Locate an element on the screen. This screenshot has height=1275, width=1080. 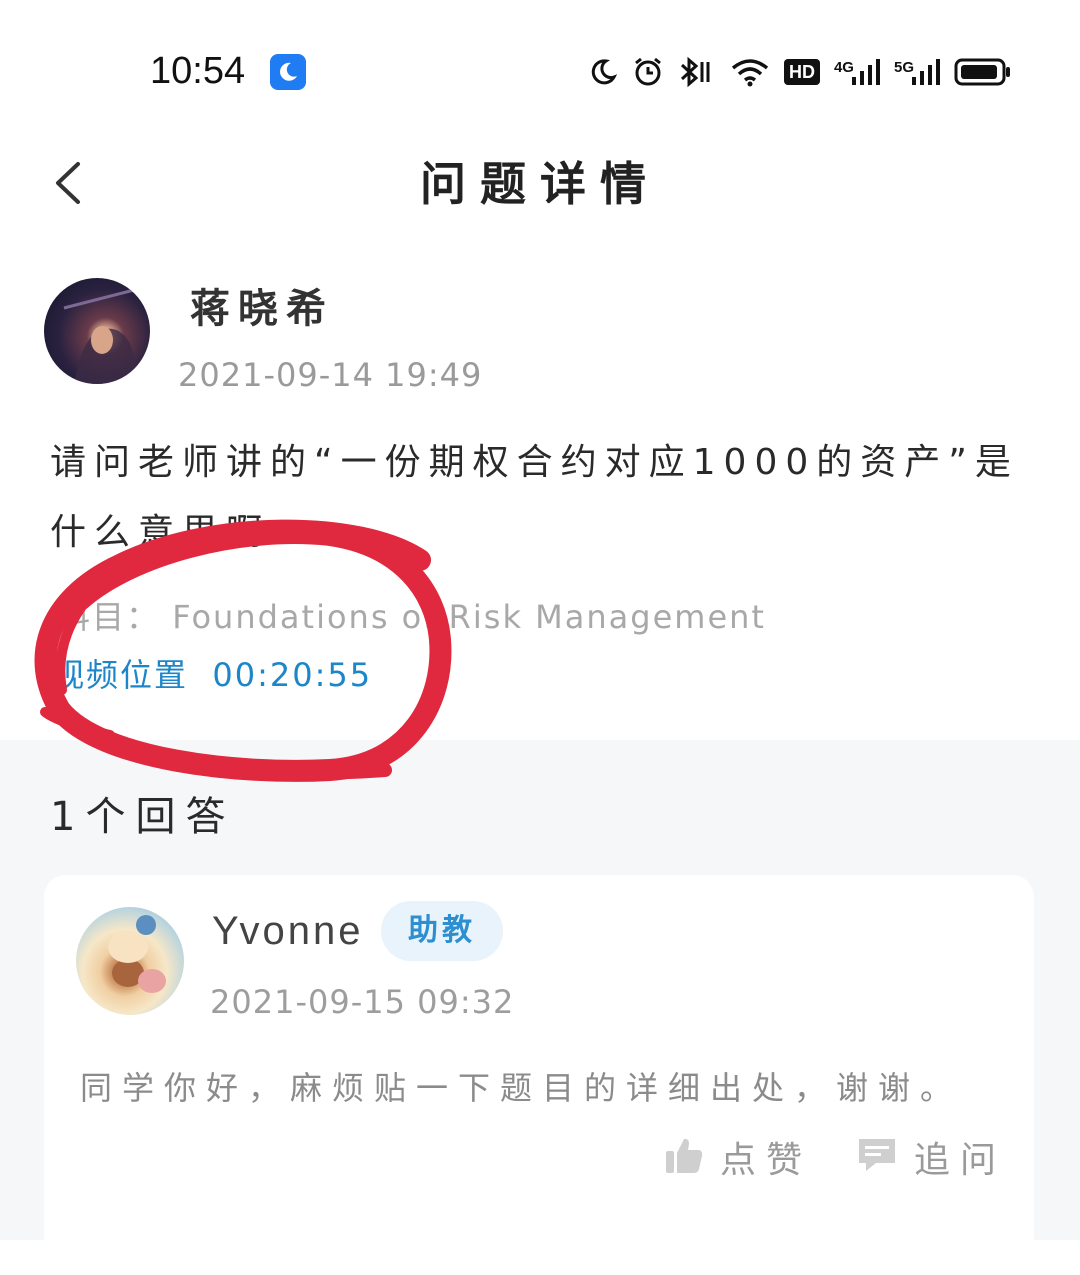
like-button: 点赞 is located at coordinates (738, 1157).